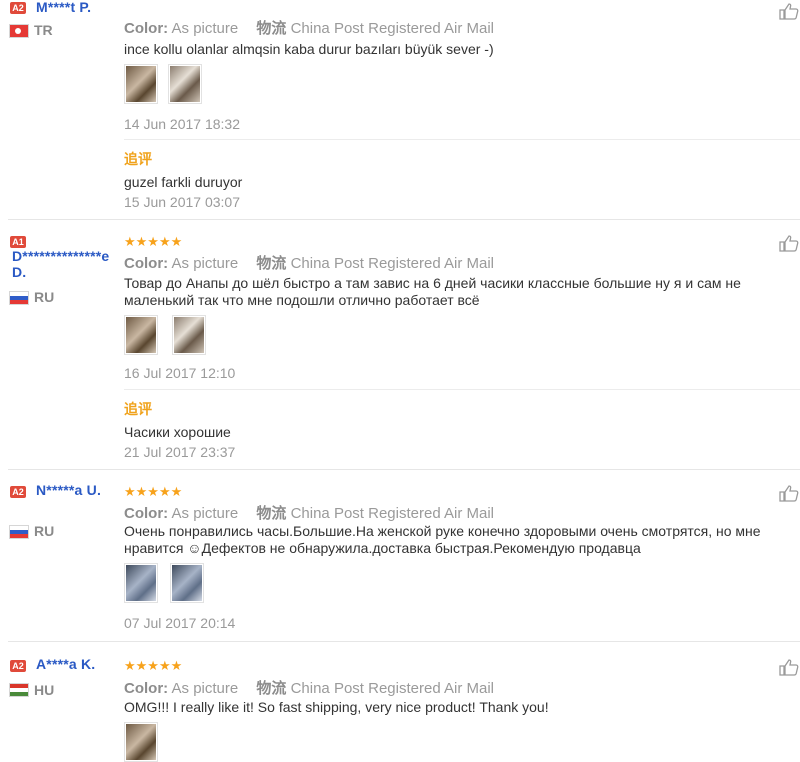 Image resolution: width=800 pixels, height=762 pixels. Describe the element at coordinates (44, 690) in the screenshot. I see `buyer-country: HU` at that location.